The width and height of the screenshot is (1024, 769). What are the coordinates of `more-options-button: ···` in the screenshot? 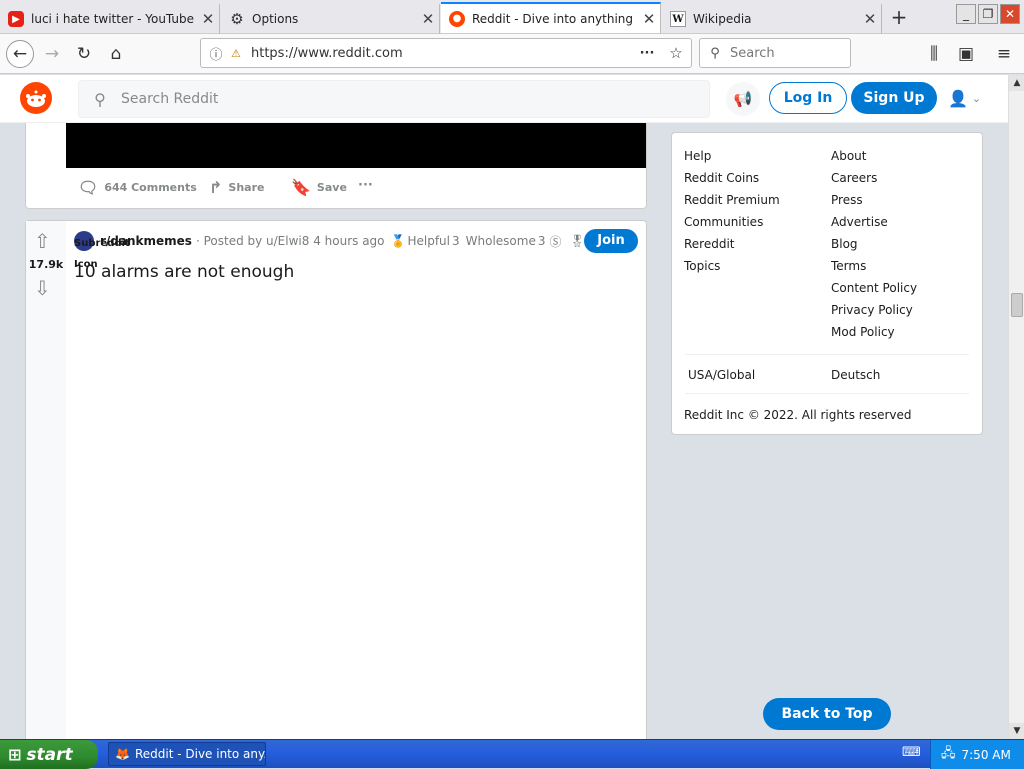 It's located at (365, 185).